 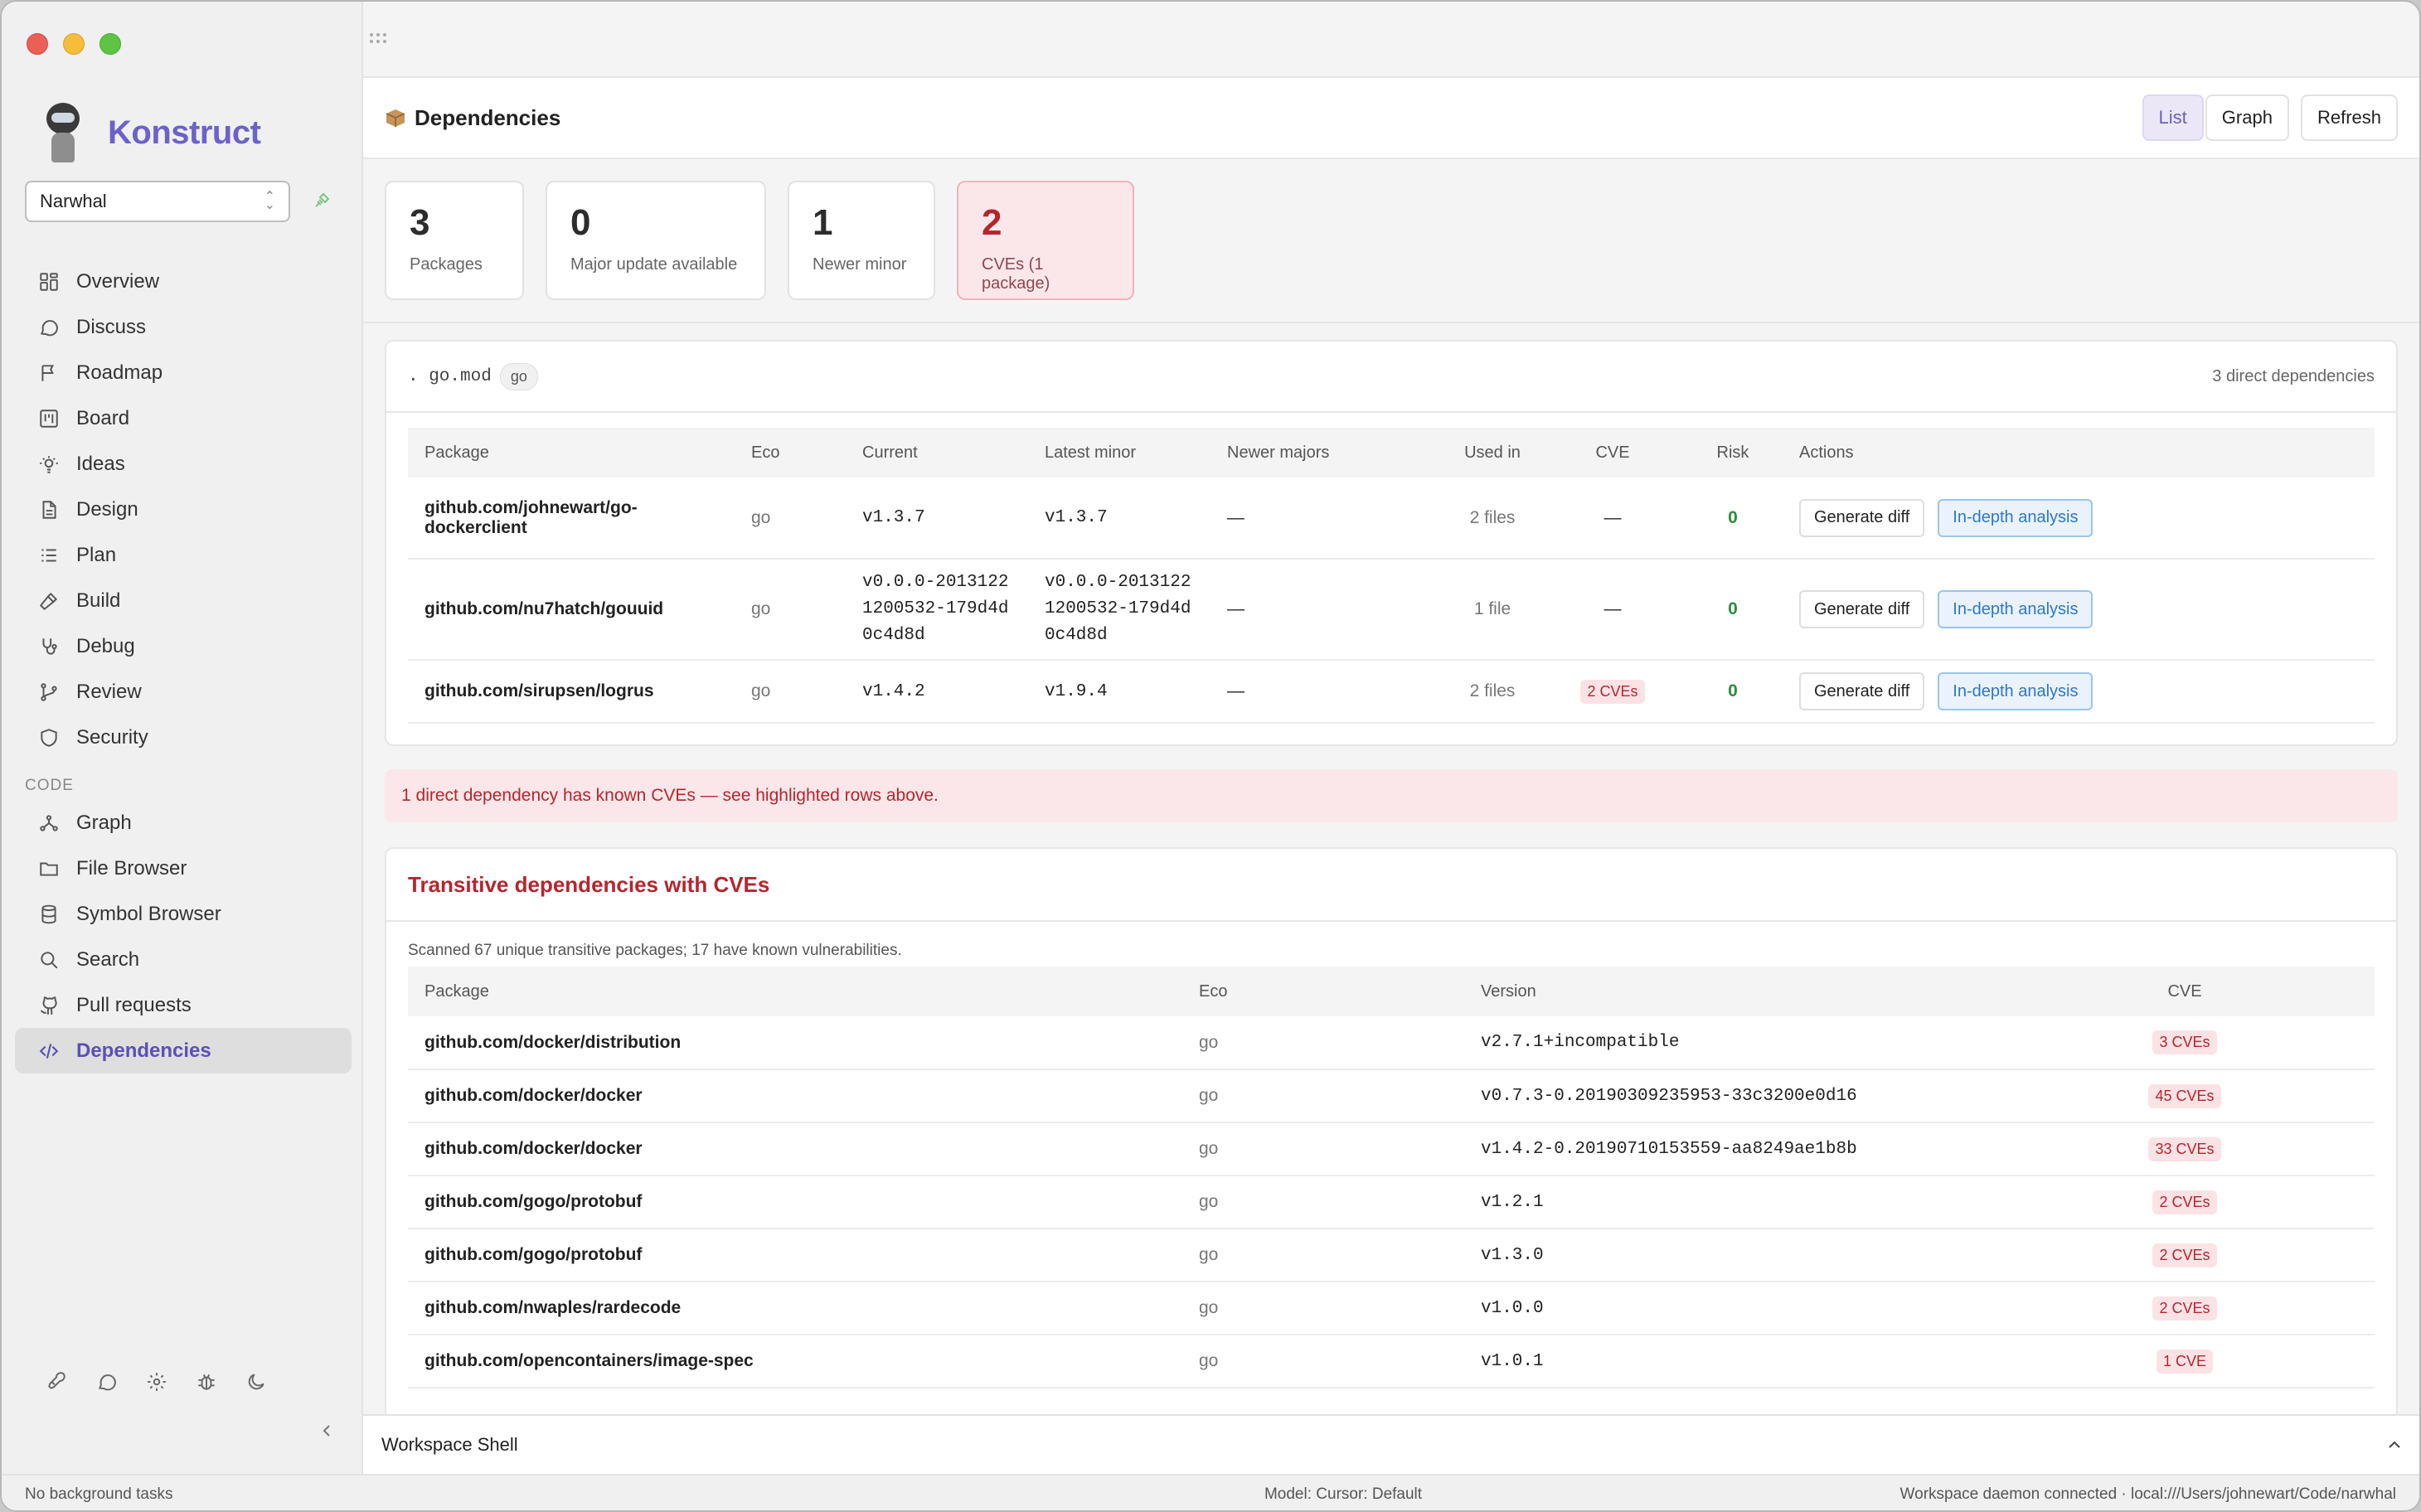 What do you see at coordinates (49, 418) in the screenshot?
I see `kanban-icon` at bounding box center [49, 418].